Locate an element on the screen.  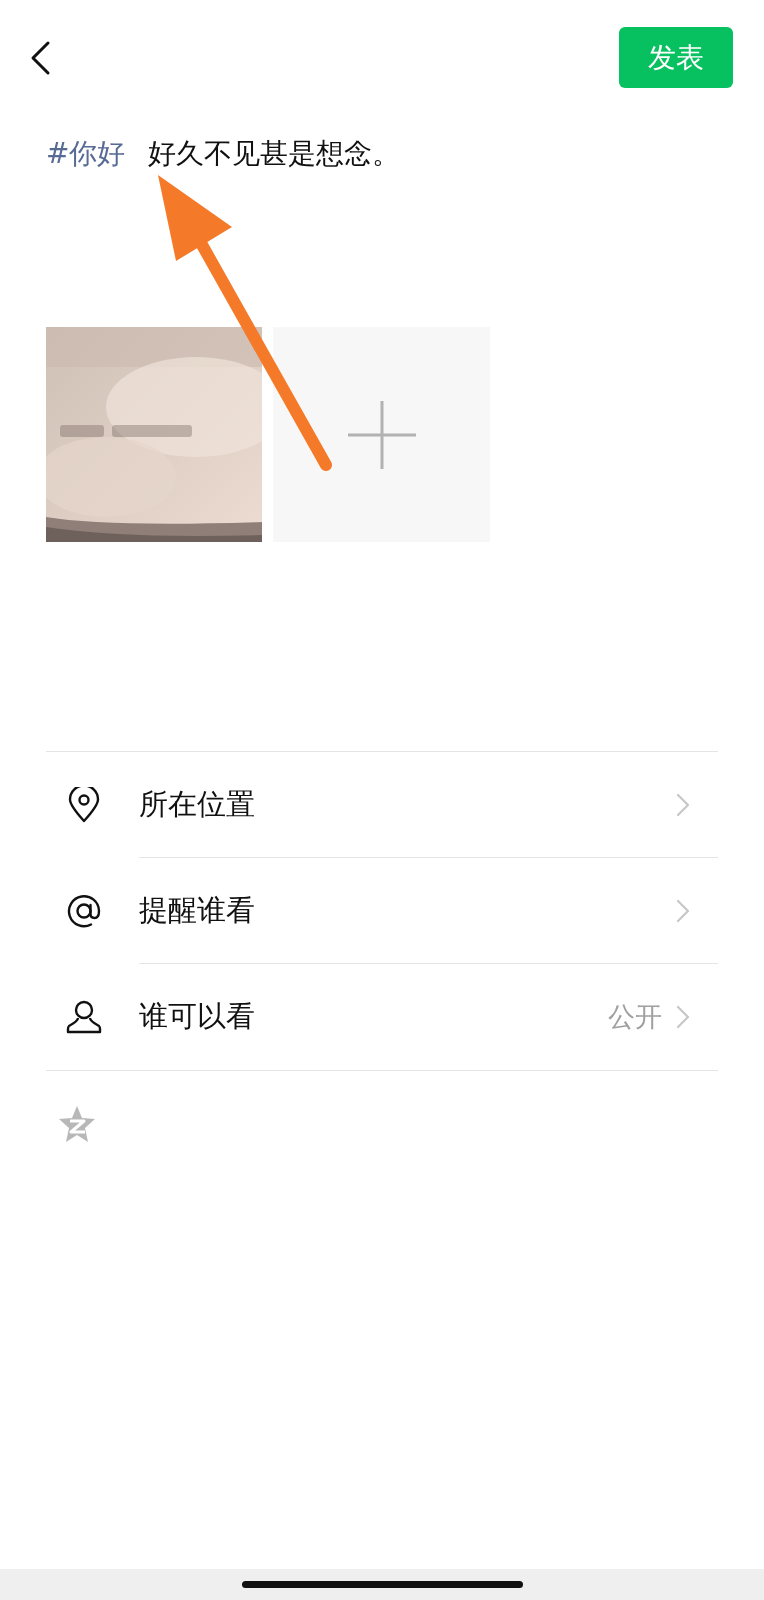
person-icon is located at coordinates (84, 1017).